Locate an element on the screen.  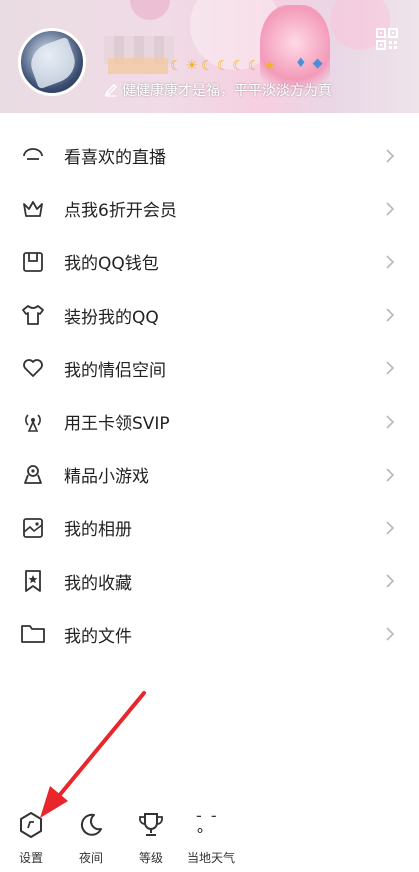
edit-pencil-icon is located at coordinates (111, 90).